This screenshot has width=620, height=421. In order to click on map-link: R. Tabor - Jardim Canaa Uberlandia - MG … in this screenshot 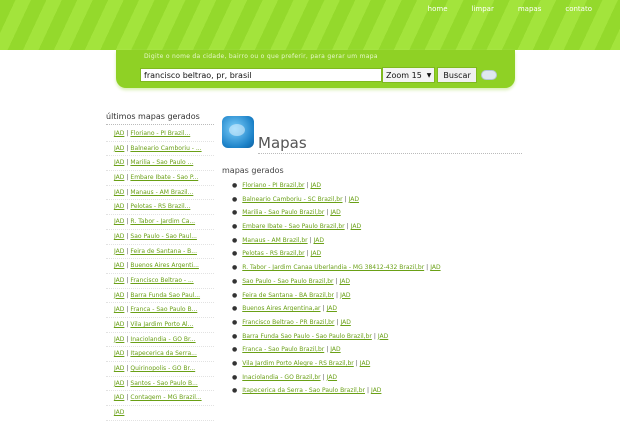, I will do `click(333, 267)`.